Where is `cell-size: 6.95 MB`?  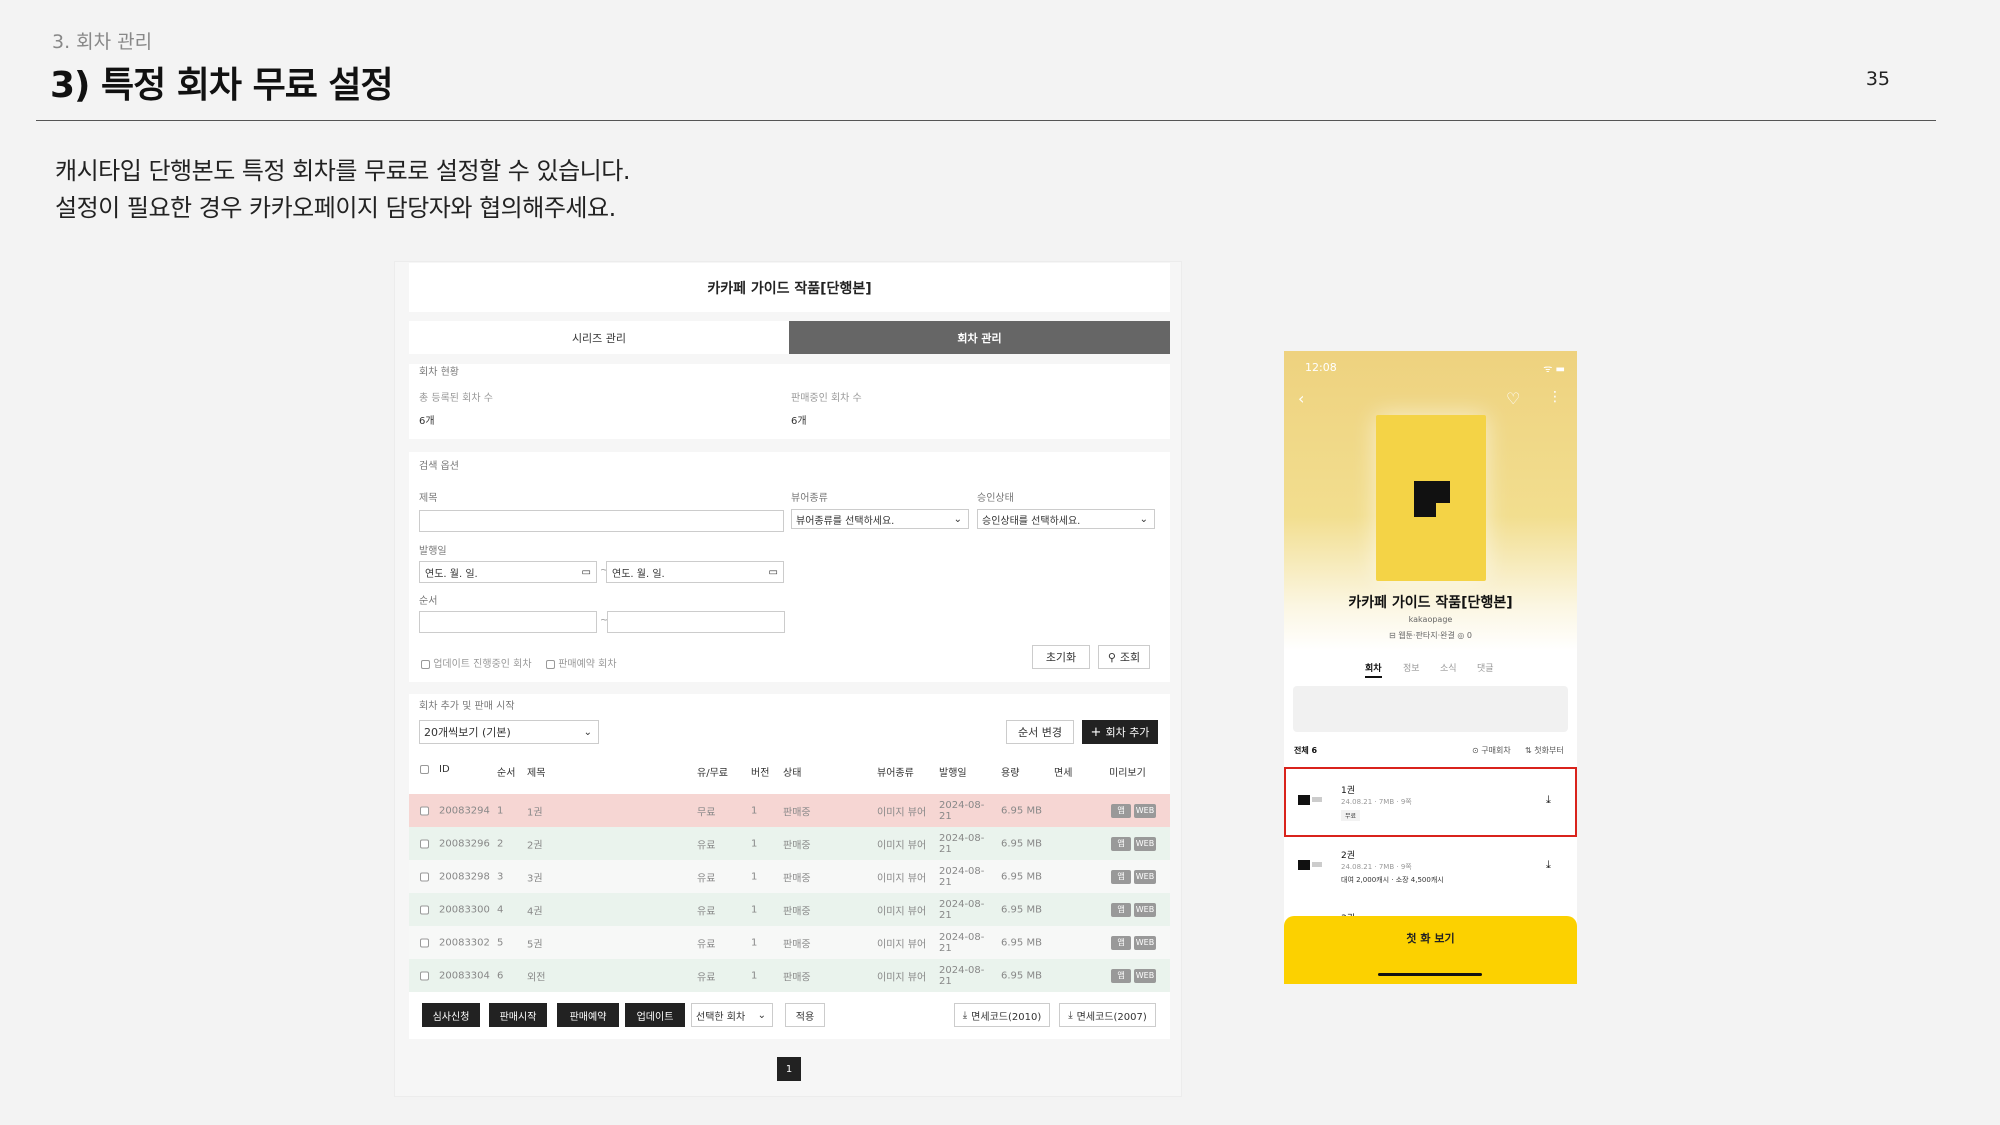 cell-size: 6.95 MB is located at coordinates (1021, 909).